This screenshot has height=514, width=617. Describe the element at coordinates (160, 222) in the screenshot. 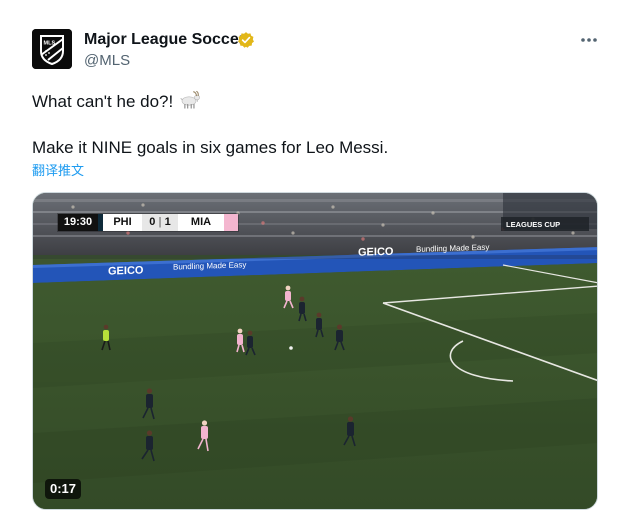

I see `scorebug-score: 0 | 1` at that location.